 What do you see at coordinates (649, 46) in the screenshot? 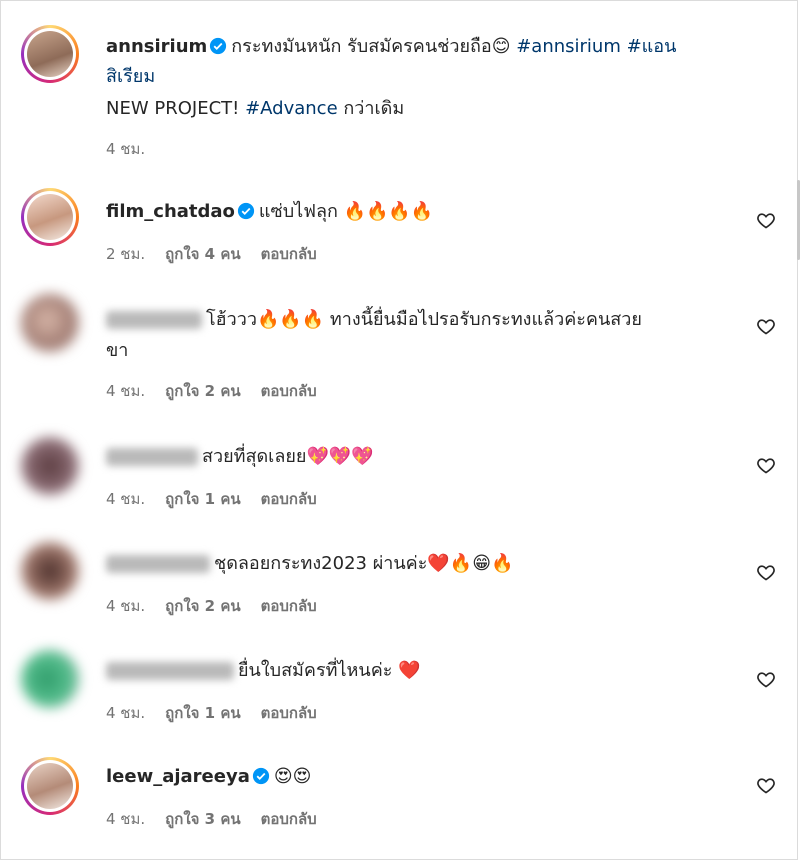
I see `hashtag-link: #แอน` at bounding box center [649, 46].